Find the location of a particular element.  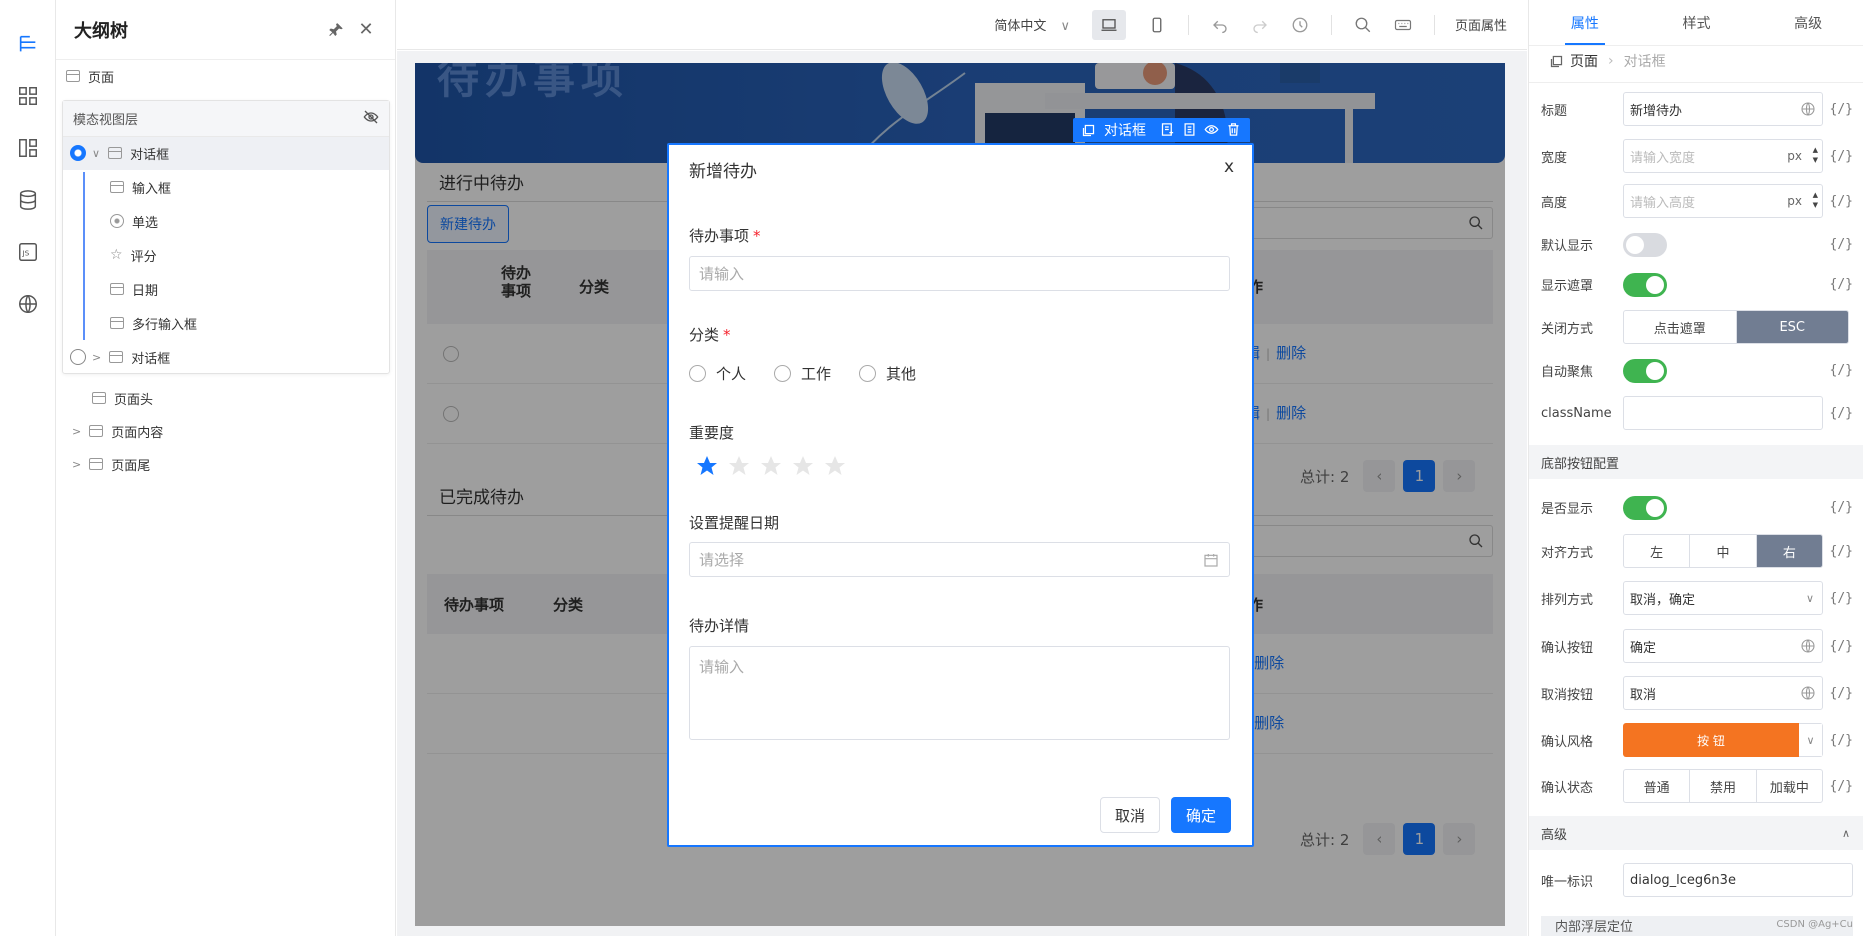

footer-config-section: 底部按钮配置 is located at coordinates (1696, 462).